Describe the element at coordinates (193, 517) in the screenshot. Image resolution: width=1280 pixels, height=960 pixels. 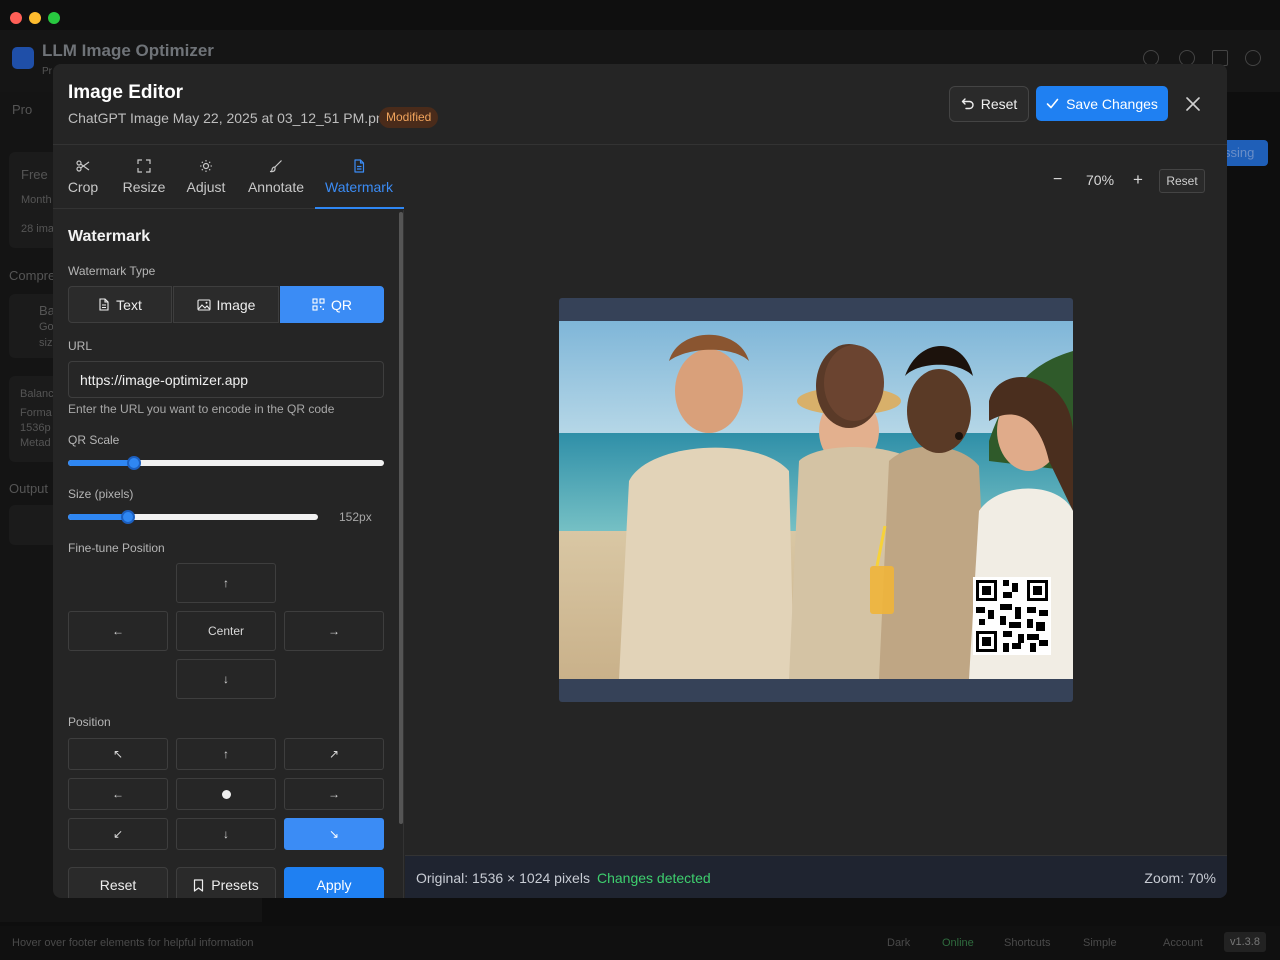
I see `size-slider` at that location.